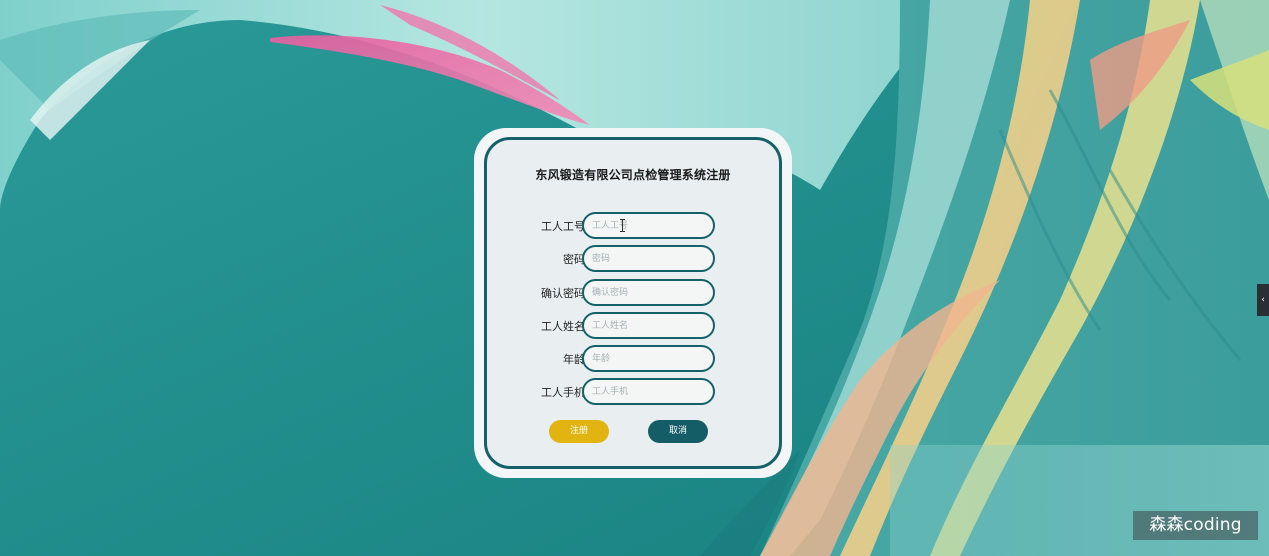  I want to click on register-button: 注册, so click(579, 431).